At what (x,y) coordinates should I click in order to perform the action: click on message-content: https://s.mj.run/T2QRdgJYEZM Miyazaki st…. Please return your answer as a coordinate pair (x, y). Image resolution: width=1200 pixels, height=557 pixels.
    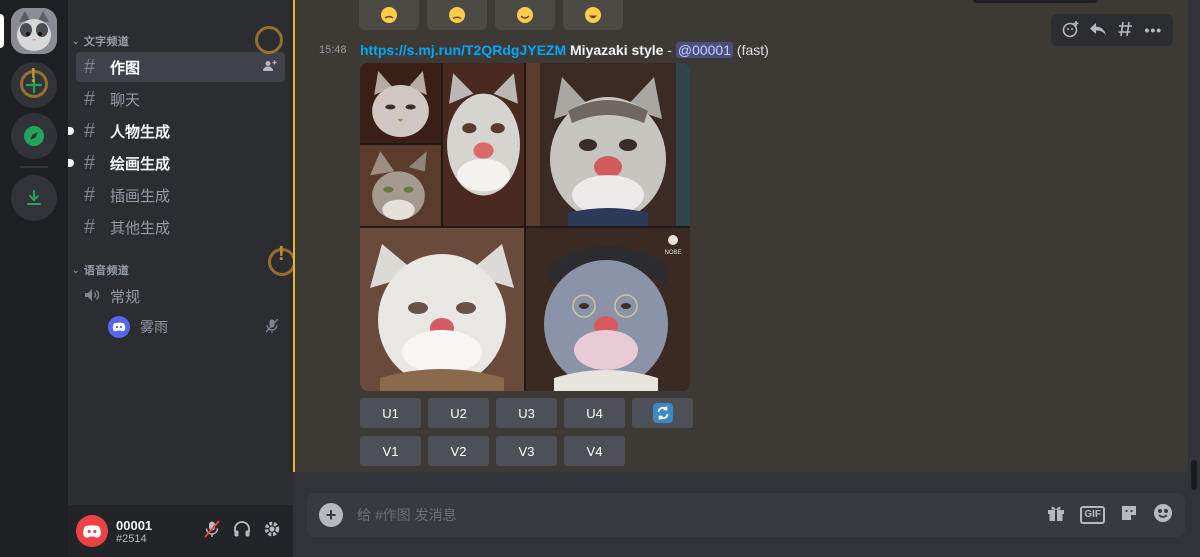
    Looking at the image, I should click on (564, 50).